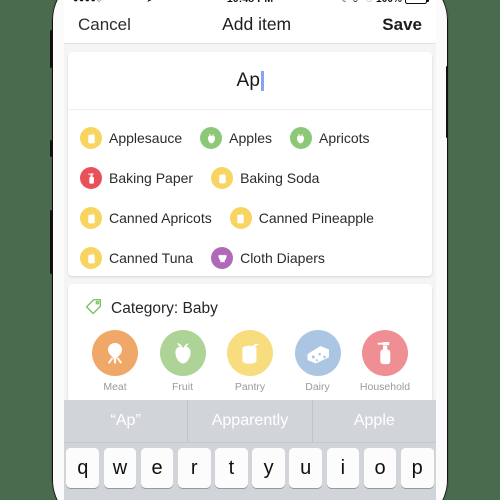 This screenshot has width=500, height=500. I want to click on suggestion-row: Canned Tuna Cloth Diapers, so click(250, 258).